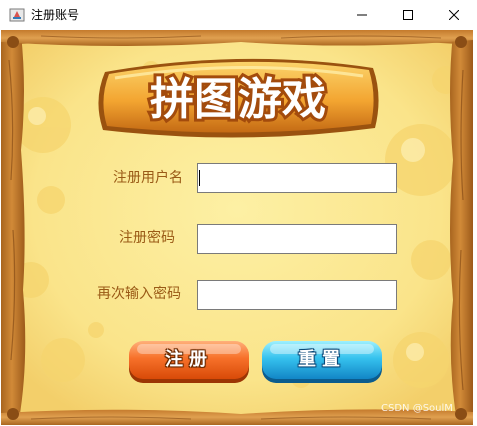  I want to click on title-bar: 注册账号, so click(238, 15).